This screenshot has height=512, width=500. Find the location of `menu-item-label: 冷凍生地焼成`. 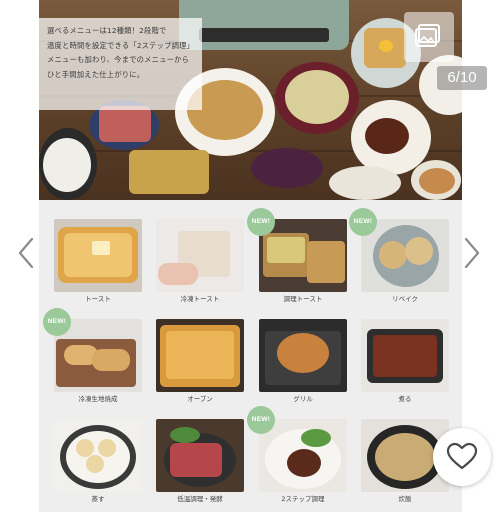

menu-item-label: 冷凍生地焼成 is located at coordinates (98, 399).